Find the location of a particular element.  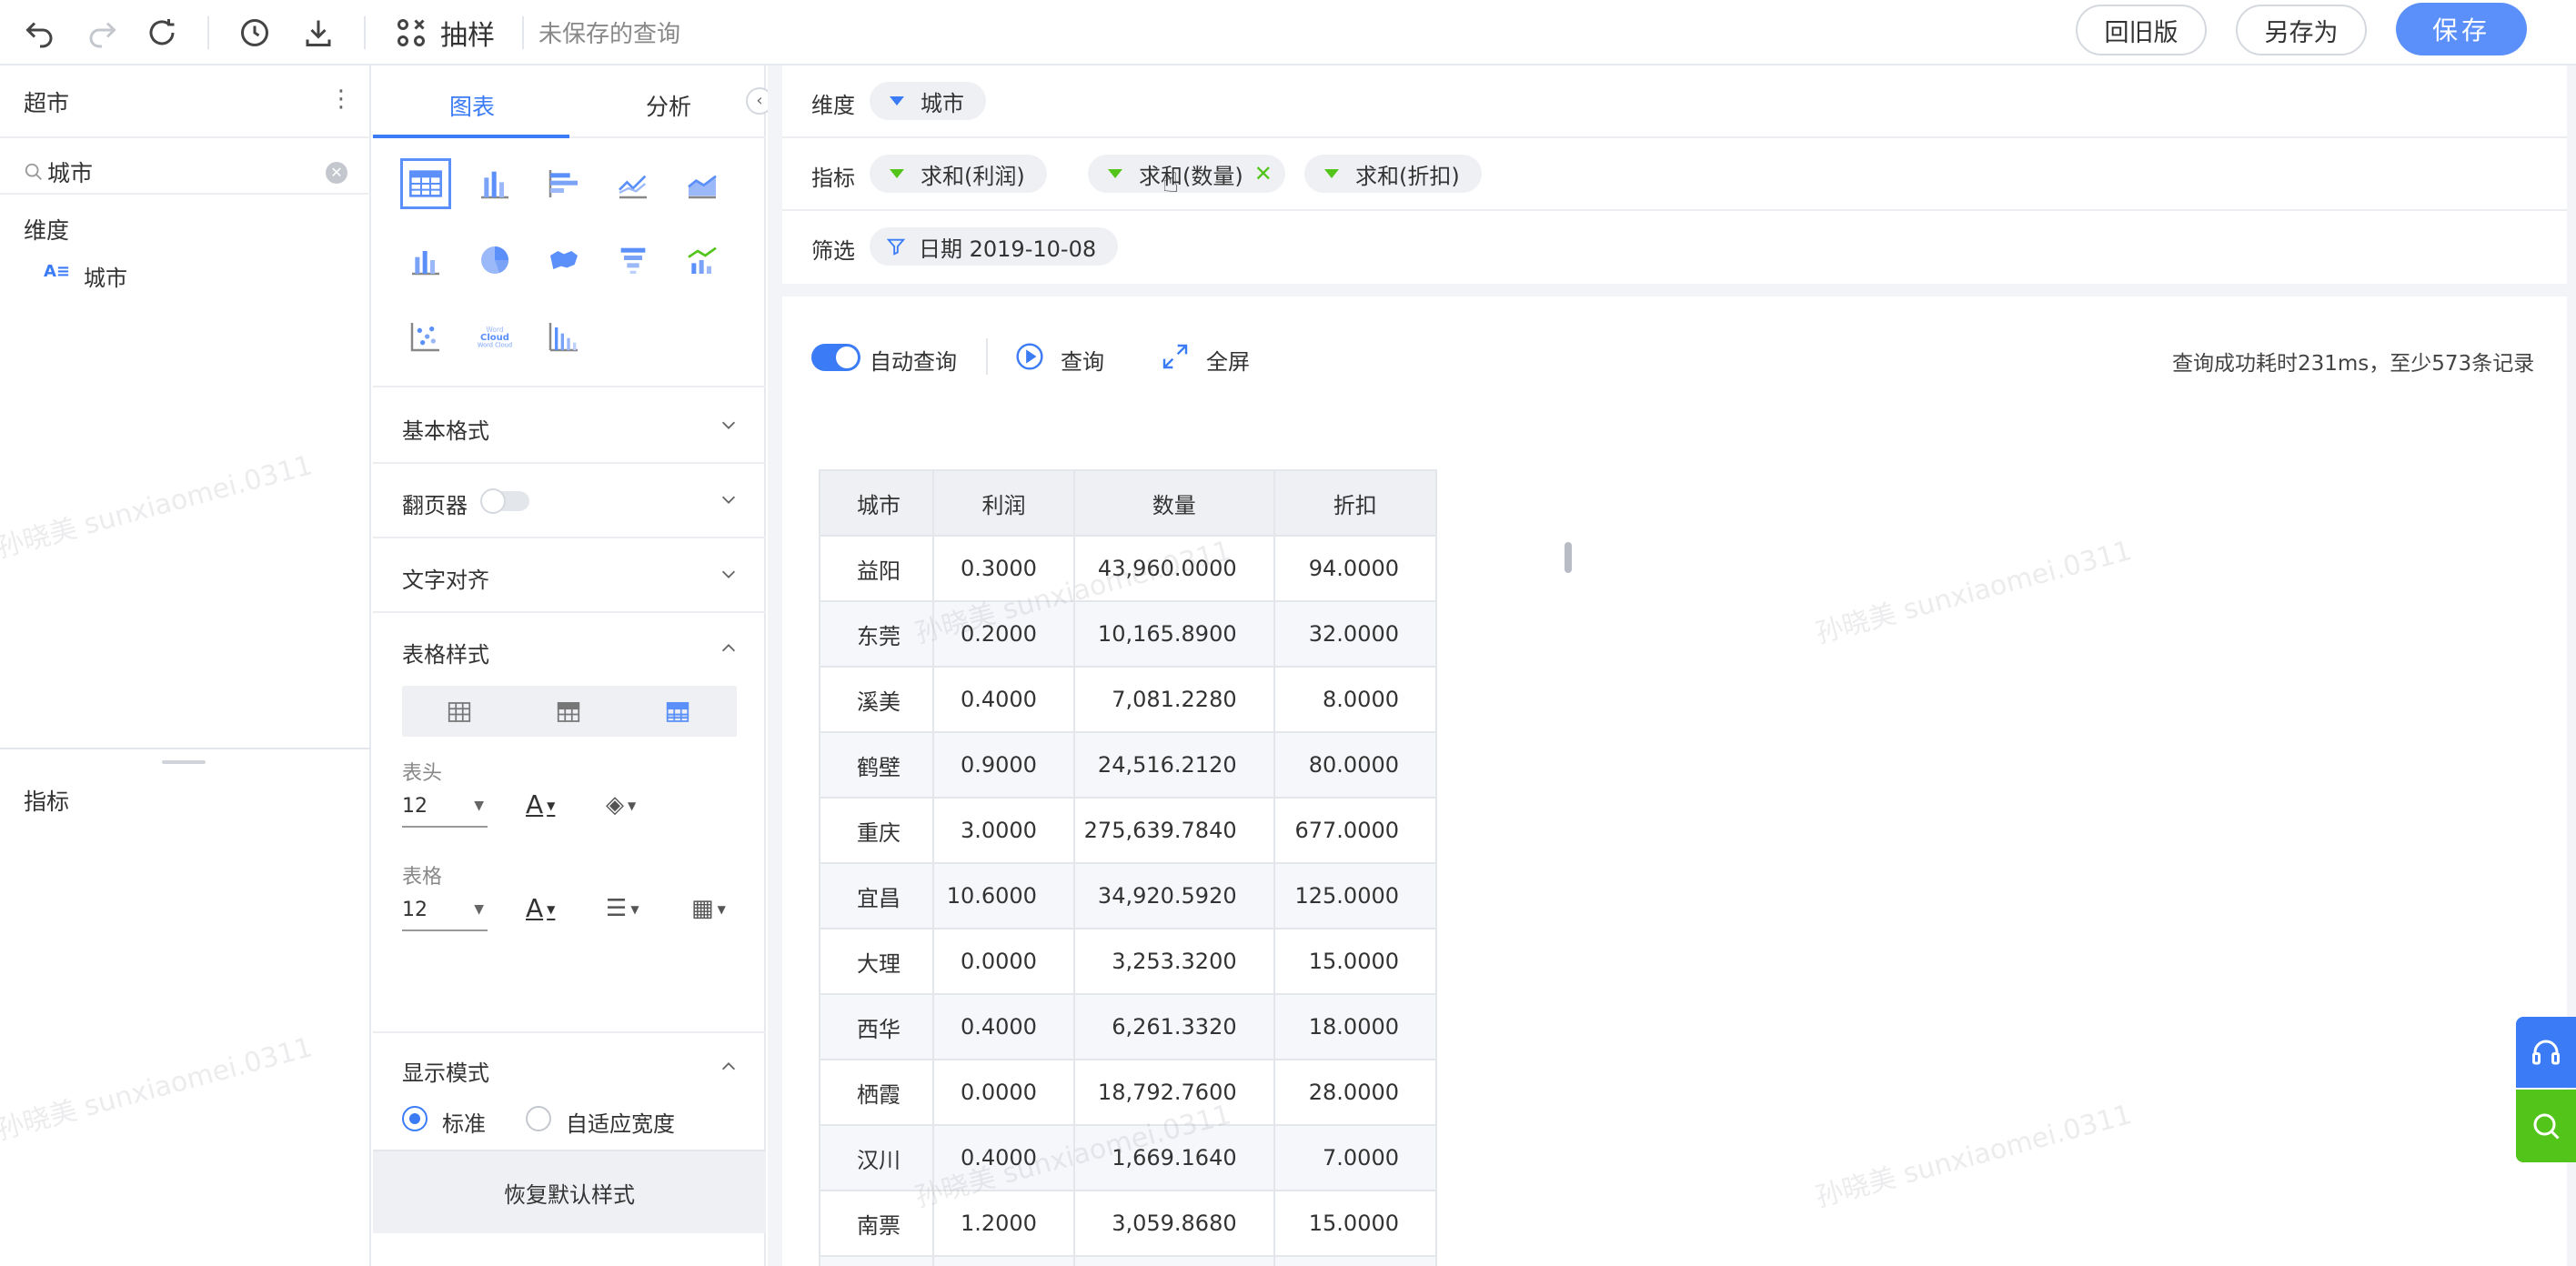

chart-histogram-icon is located at coordinates (563, 336).